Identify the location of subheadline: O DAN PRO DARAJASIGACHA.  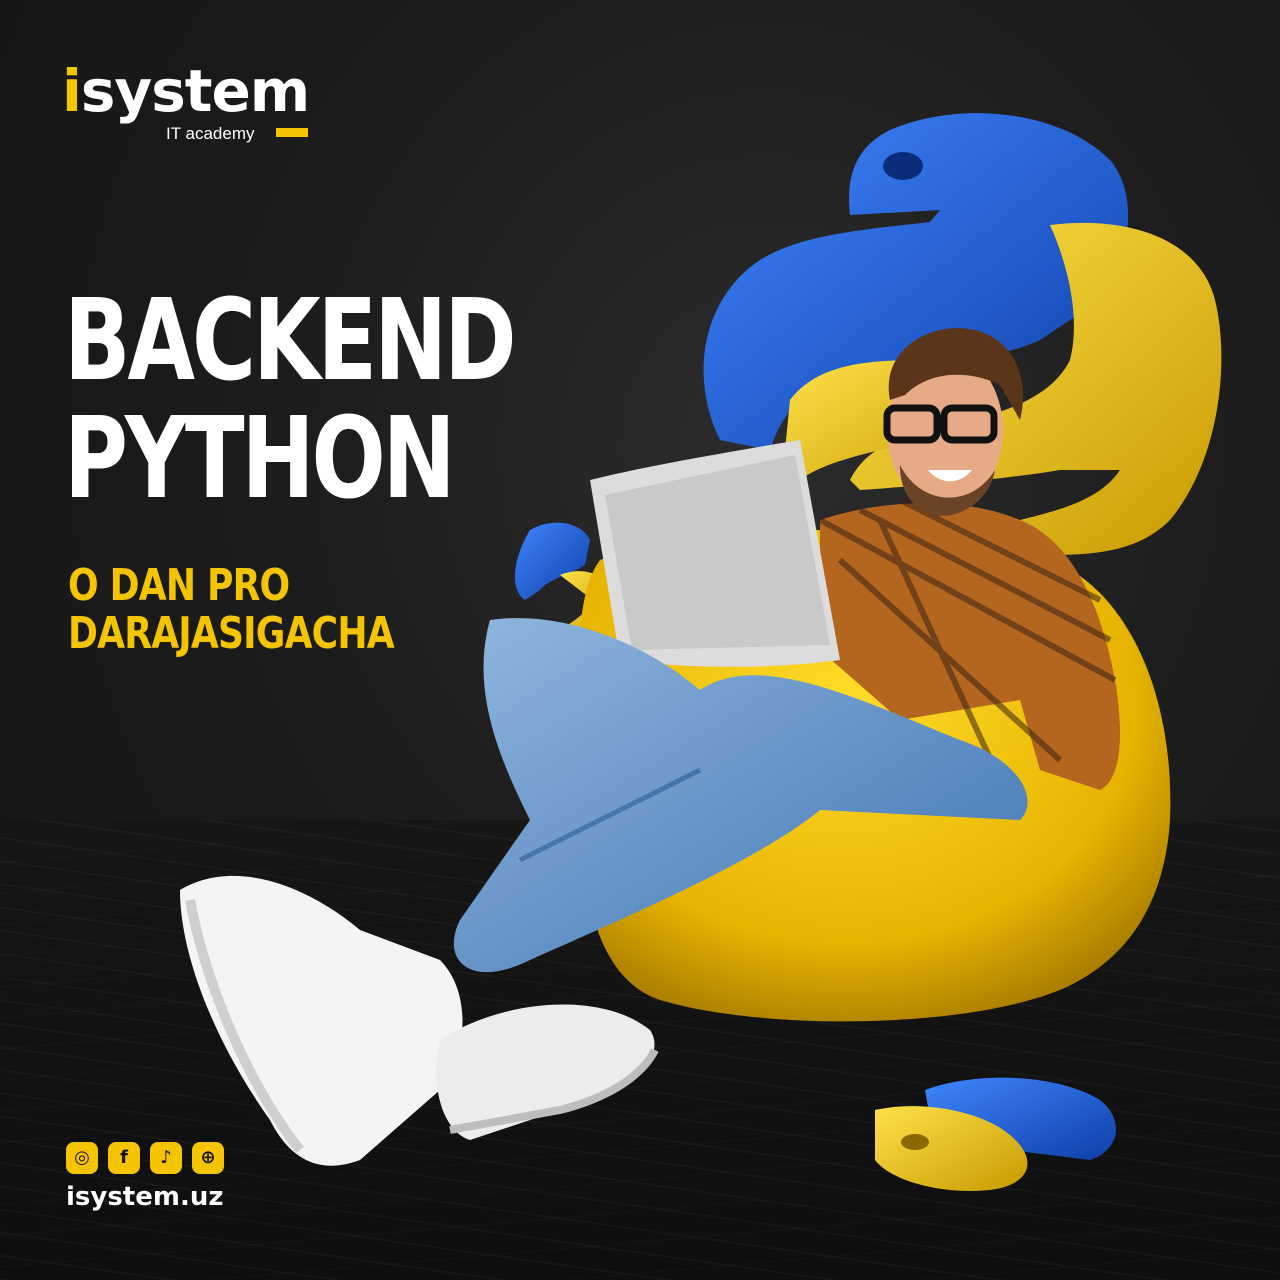
(256, 610).